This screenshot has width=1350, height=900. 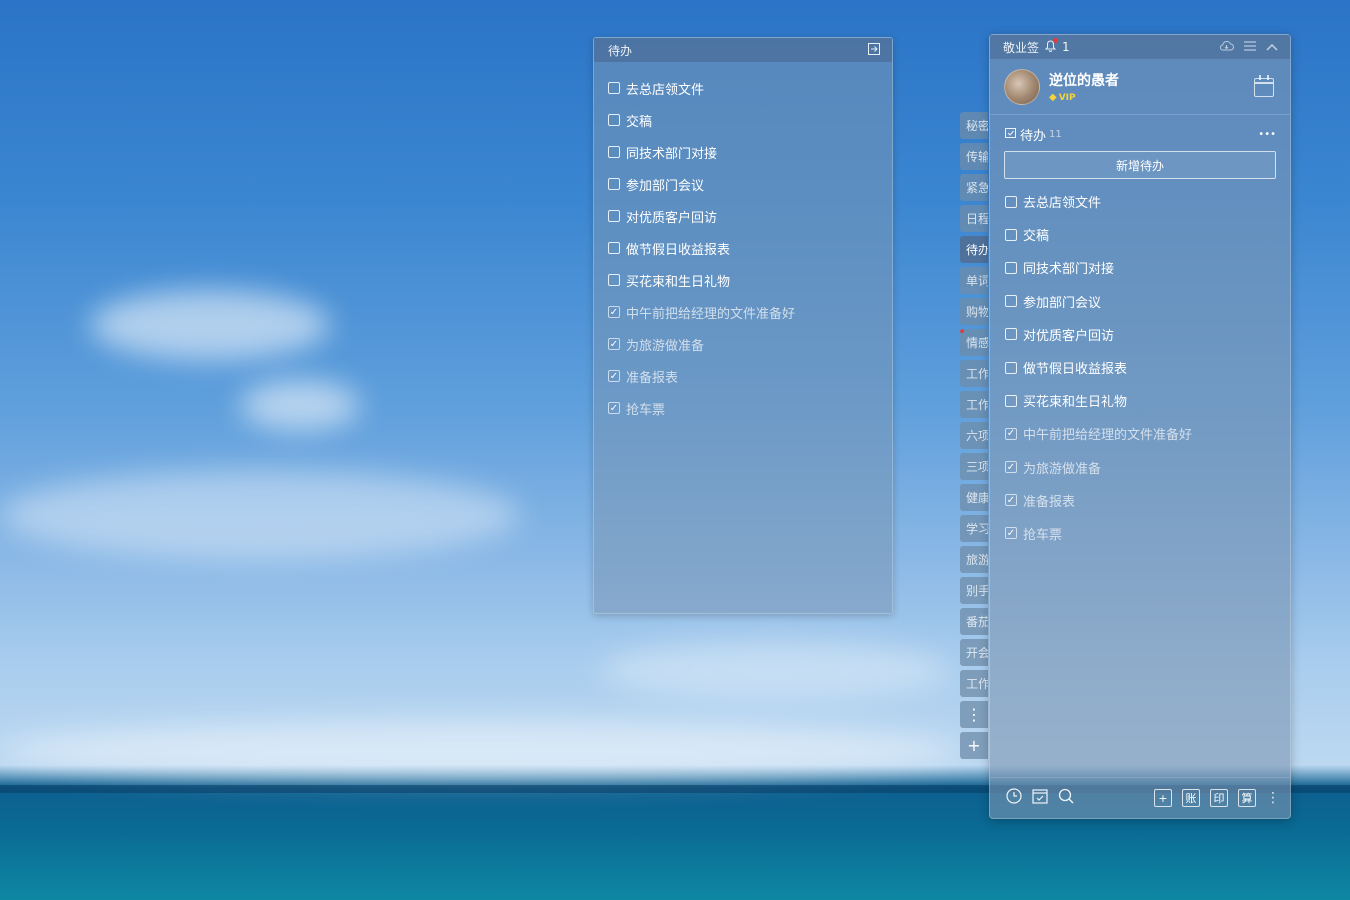 What do you see at coordinates (974, 590) in the screenshot?
I see `category-tab: 别手` at bounding box center [974, 590].